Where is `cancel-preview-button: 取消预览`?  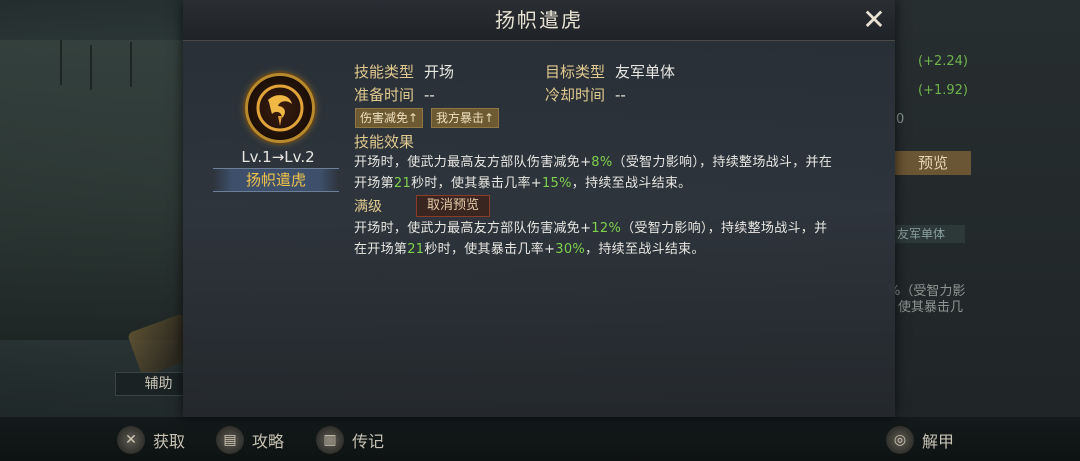 cancel-preview-button: 取消预览 is located at coordinates (453, 206).